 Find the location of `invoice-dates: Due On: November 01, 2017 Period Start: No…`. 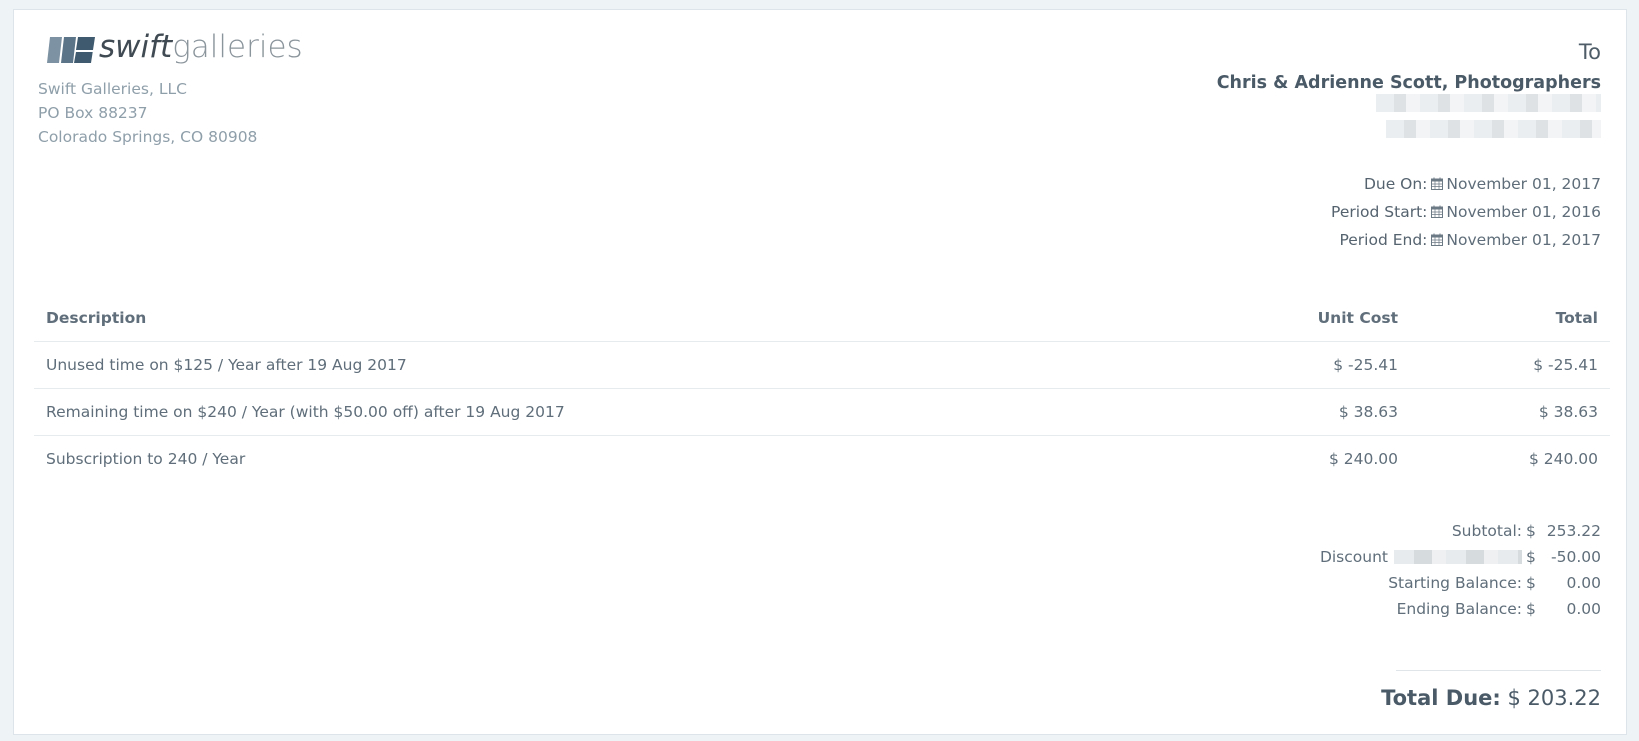

invoice-dates: Due On: November 01, 2017 Period Start: No… is located at coordinates (1466, 212).